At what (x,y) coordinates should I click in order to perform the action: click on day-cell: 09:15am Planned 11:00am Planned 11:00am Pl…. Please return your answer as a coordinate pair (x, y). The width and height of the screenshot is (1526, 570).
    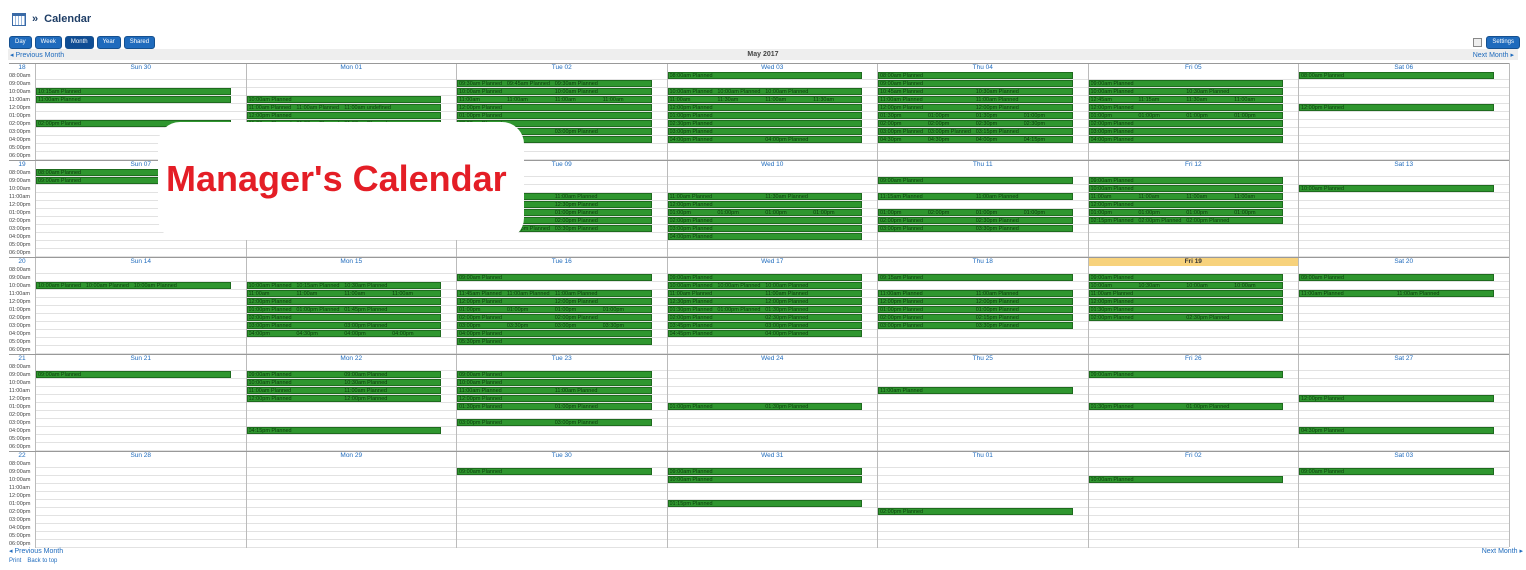
    Looking at the image, I should click on (982, 310).